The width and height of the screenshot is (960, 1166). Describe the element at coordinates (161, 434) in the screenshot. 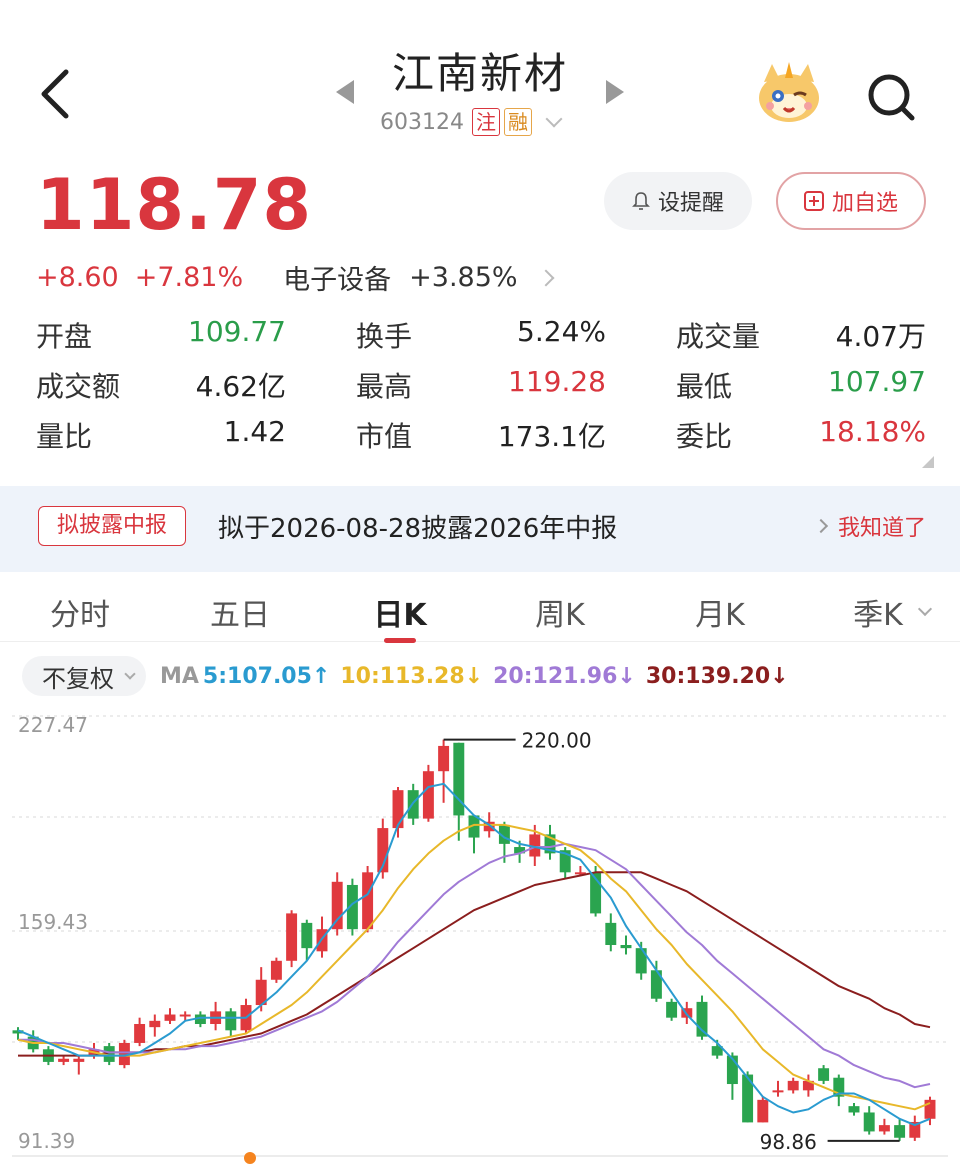

I see `stat-volume-ratio: 量比 1.42` at that location.